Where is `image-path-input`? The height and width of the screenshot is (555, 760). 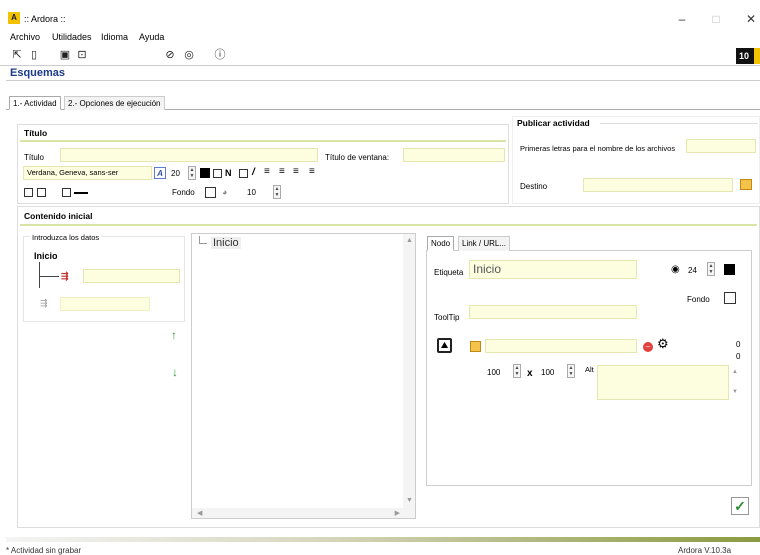
image-path-input is located at coordinates (561, 346).